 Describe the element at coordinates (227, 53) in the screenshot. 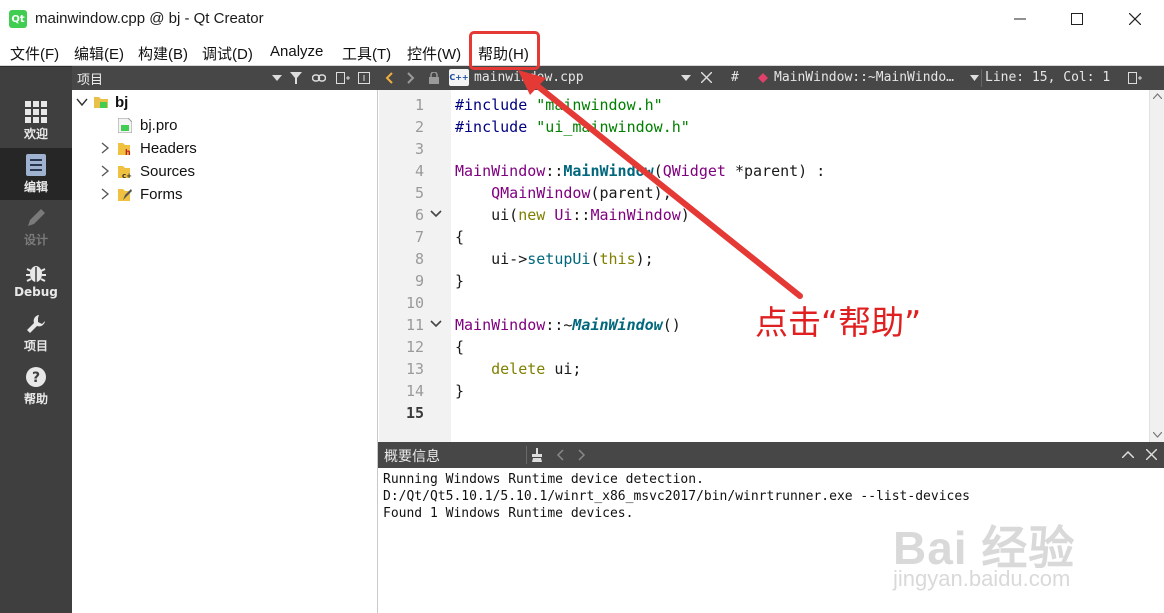

I see `menu-debug: 调试(D)` at that location.